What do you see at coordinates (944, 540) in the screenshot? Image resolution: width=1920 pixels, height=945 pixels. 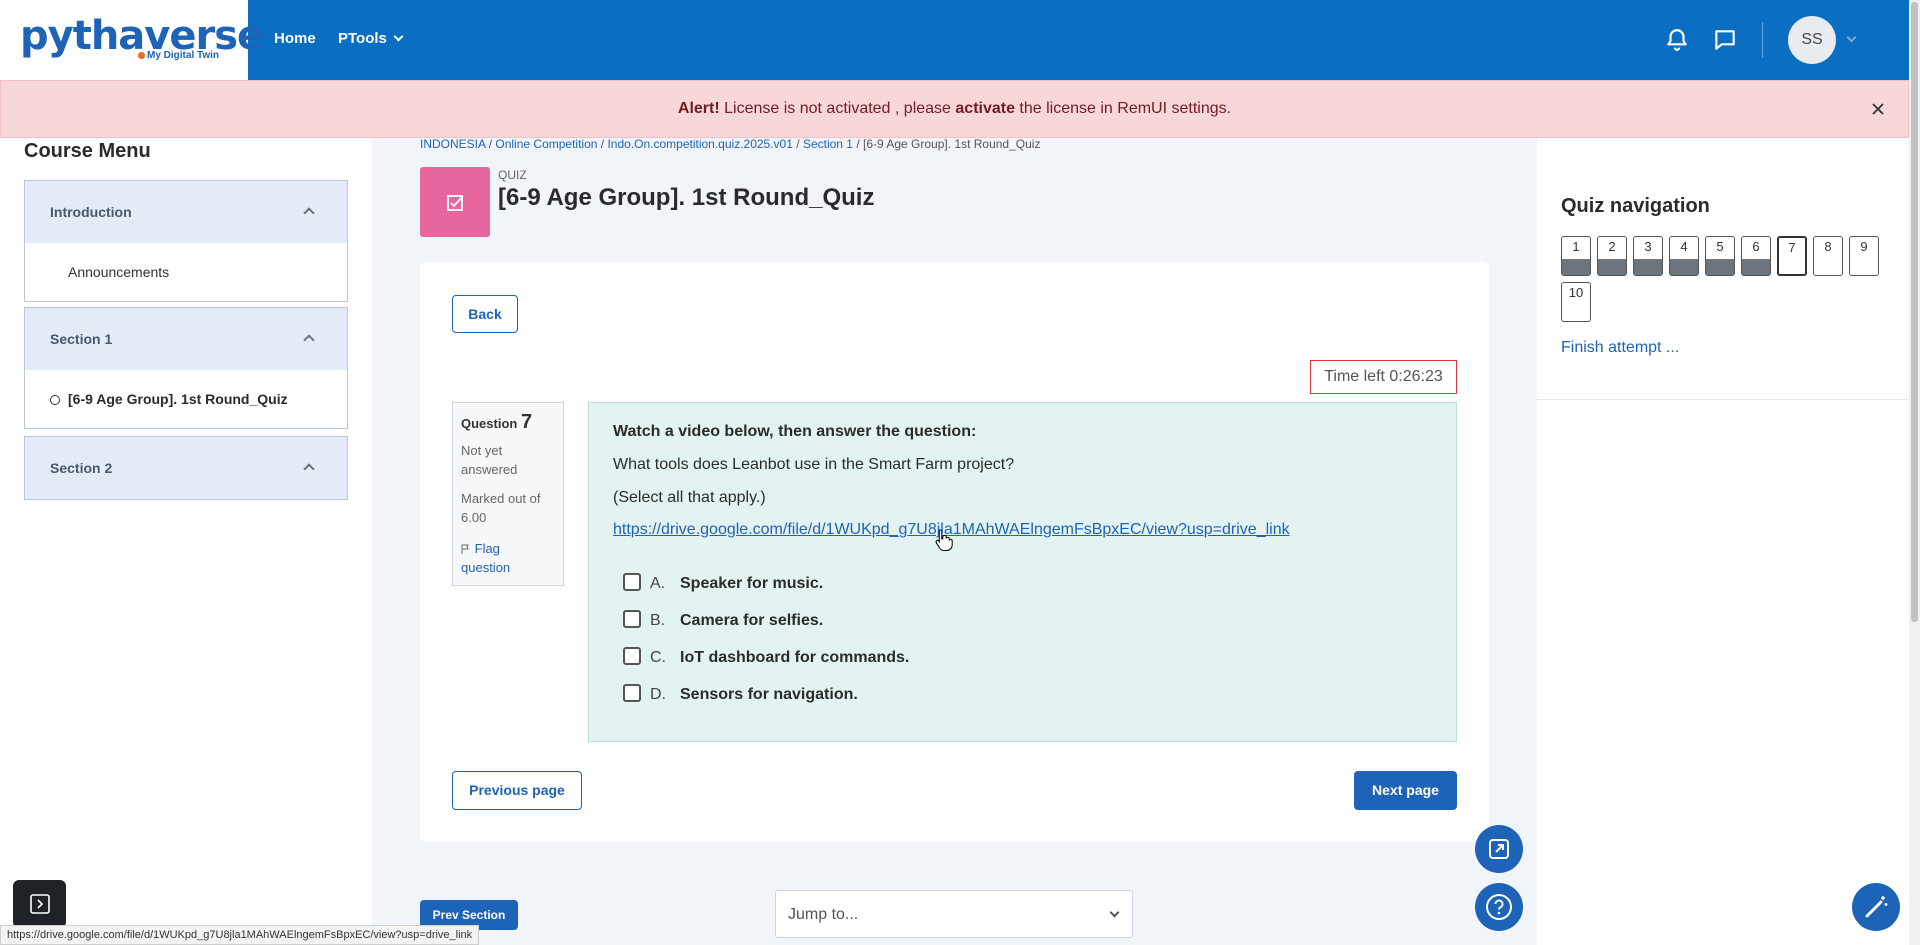 I see `hand-cursor-icon` at bounding box center [944, 540].